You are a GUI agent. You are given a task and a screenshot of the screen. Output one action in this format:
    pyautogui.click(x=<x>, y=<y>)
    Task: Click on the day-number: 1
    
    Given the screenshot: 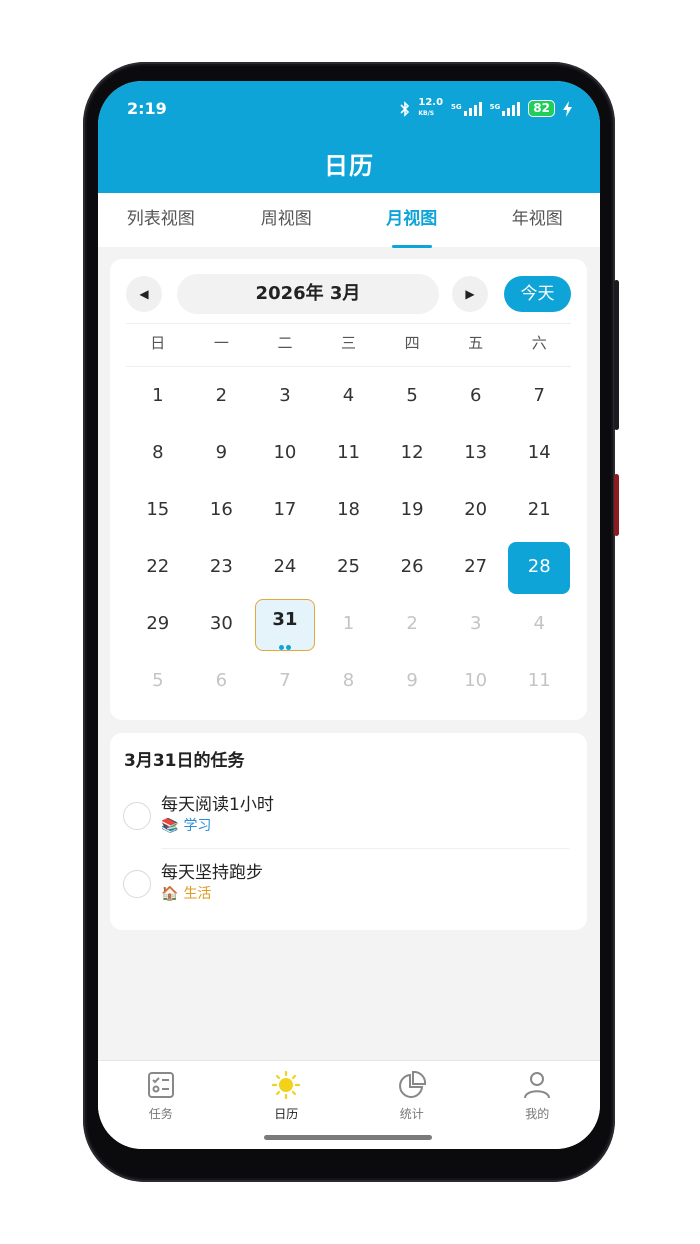 What is the action you would take?
    pyautogui.click(x=158, y=395)
    